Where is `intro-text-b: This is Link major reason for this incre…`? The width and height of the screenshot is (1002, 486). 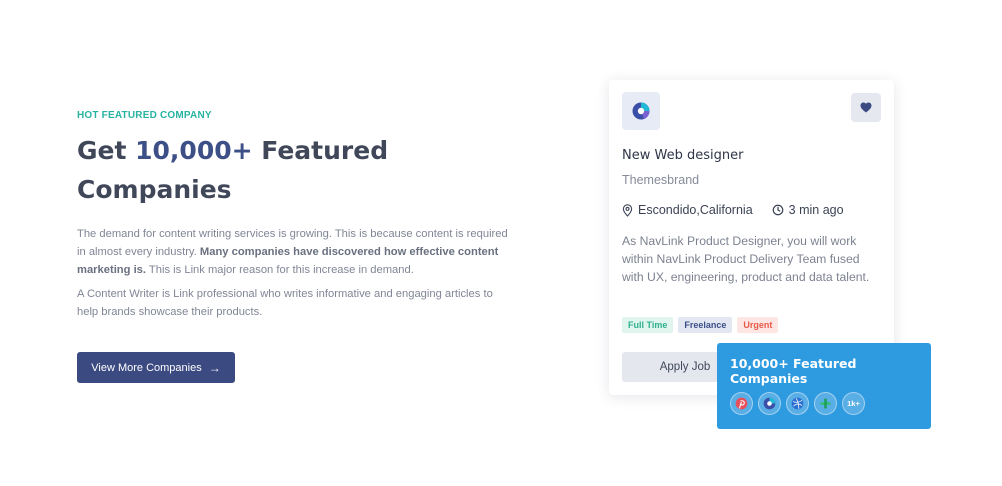 intro-text-b: This is Link major reason for this incre… is located at coordinates (280, 270).